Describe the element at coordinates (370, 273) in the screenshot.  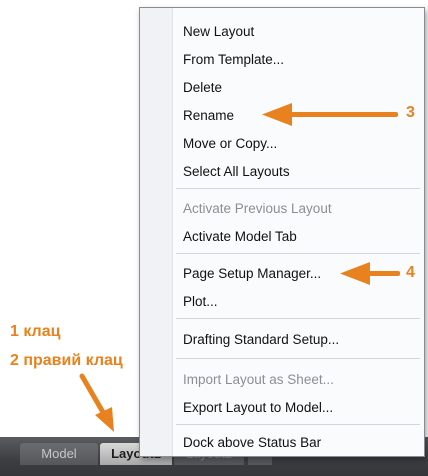
I see `annotation-arrow-page-setup` at that location.